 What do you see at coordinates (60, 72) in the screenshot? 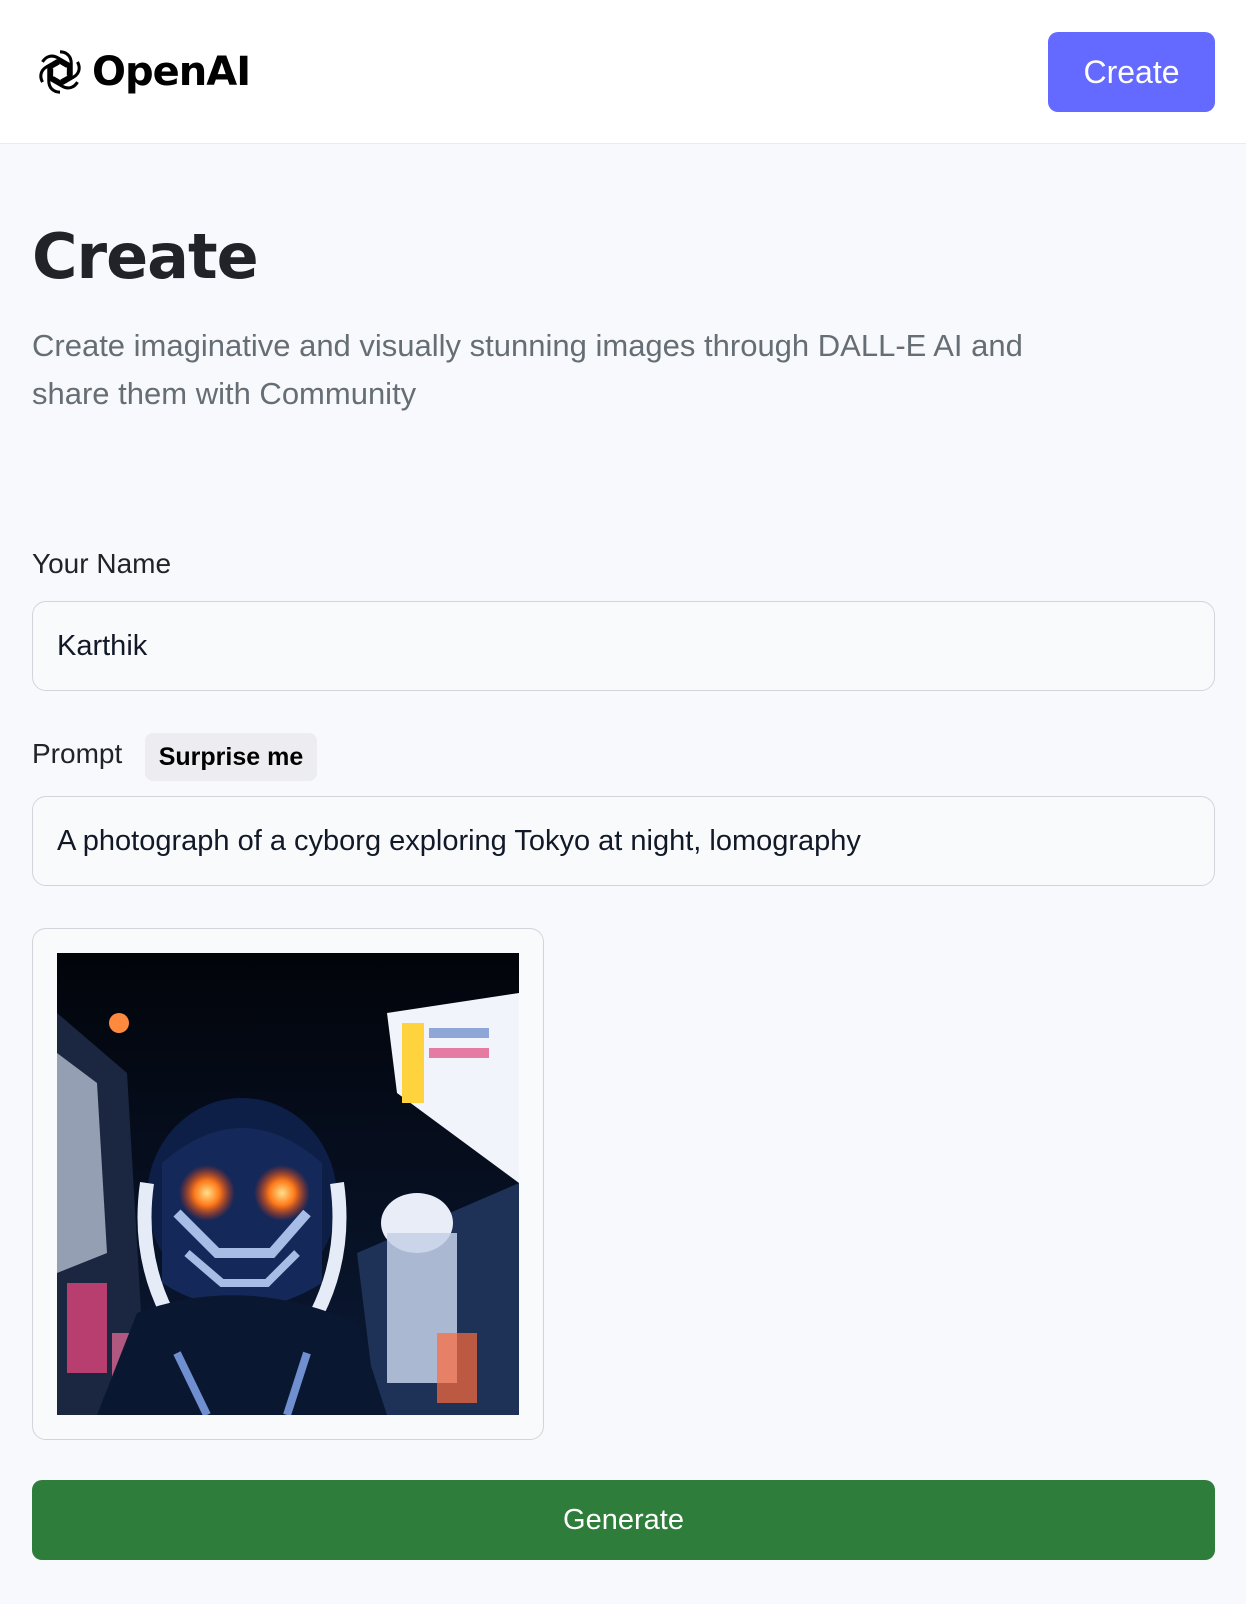
I see `openai-logo-icon` at bounding box center [60, 72].